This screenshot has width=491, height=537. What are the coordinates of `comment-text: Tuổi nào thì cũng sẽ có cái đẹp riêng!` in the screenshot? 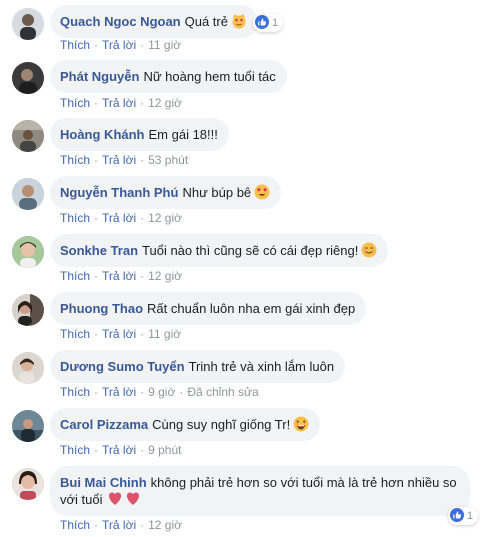 It's located at (250, 250).